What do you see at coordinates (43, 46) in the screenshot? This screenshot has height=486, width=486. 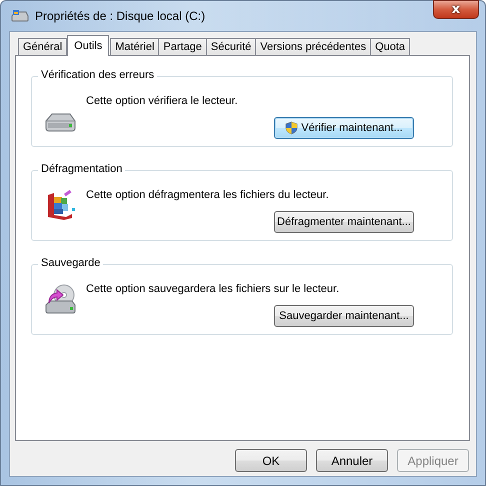 I see `tab: Général` at bounding box center [43, 46].